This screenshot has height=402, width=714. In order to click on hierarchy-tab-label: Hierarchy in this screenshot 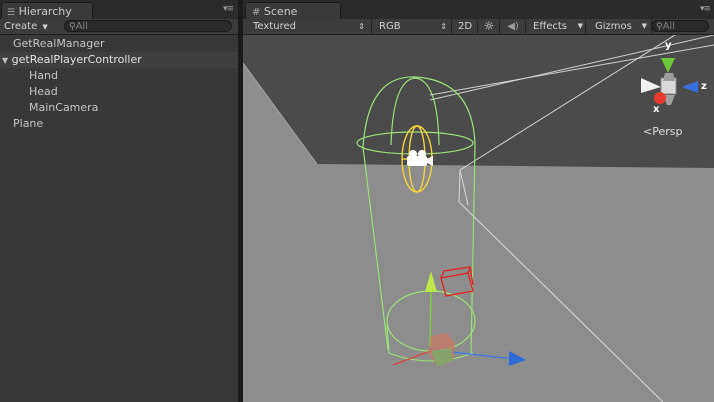, I will do `click(45, 11)`.